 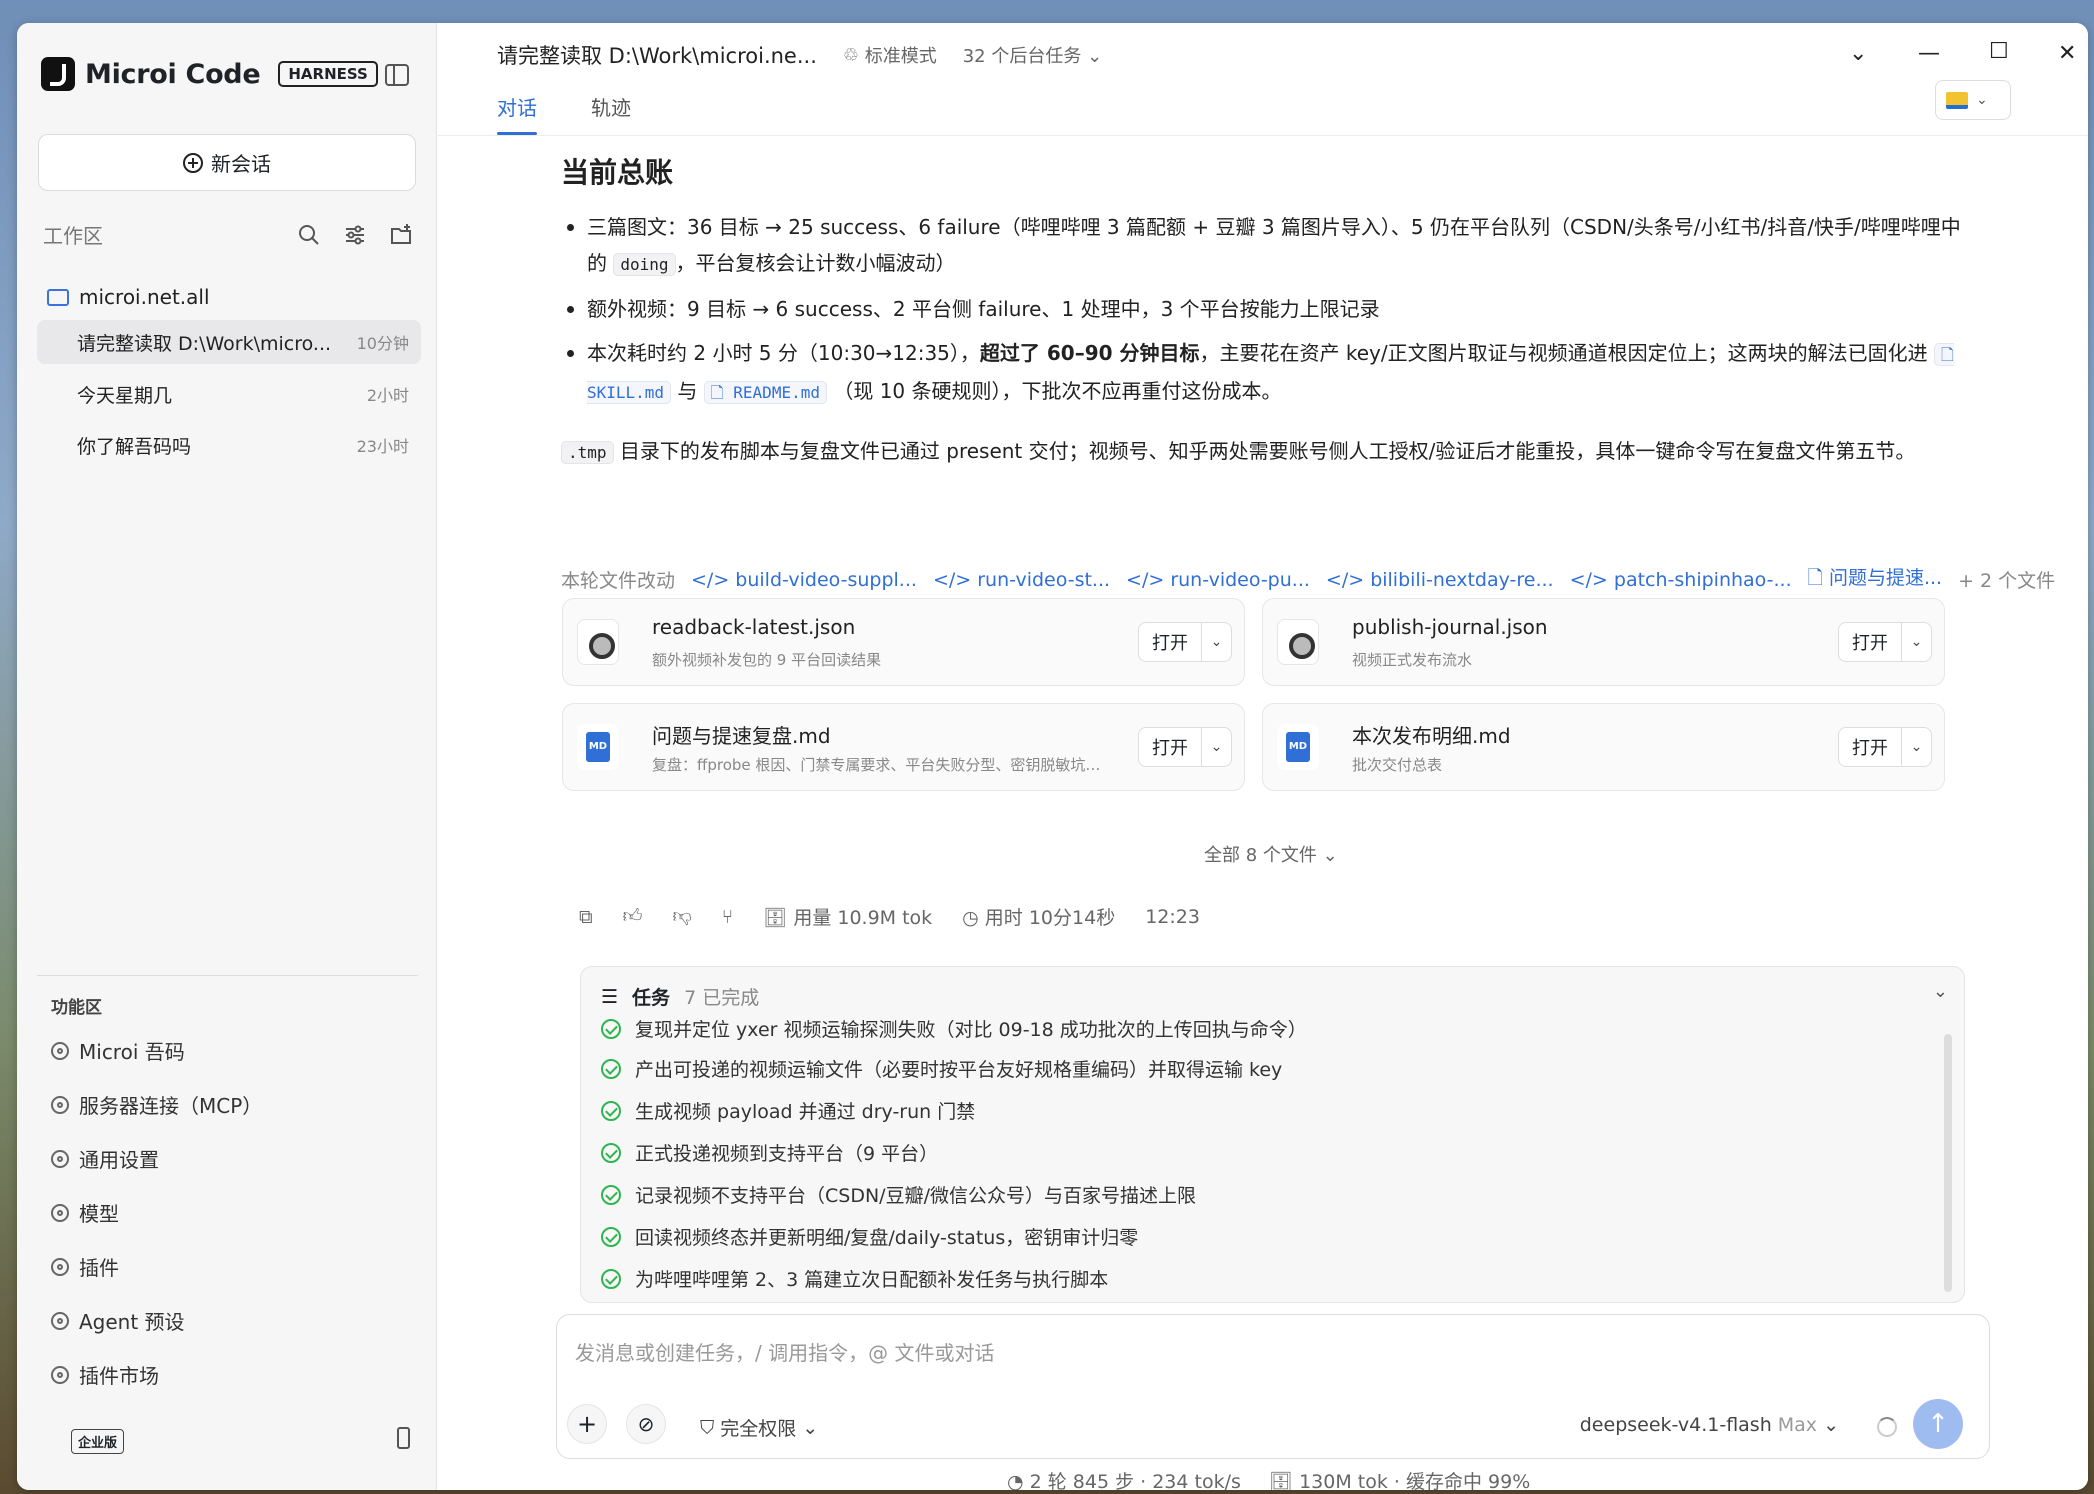 What do you see at coordinates (1973, 100) in the screenshot?
I see `open-folder-button: ⌄` at bounding box center [1973, 100].